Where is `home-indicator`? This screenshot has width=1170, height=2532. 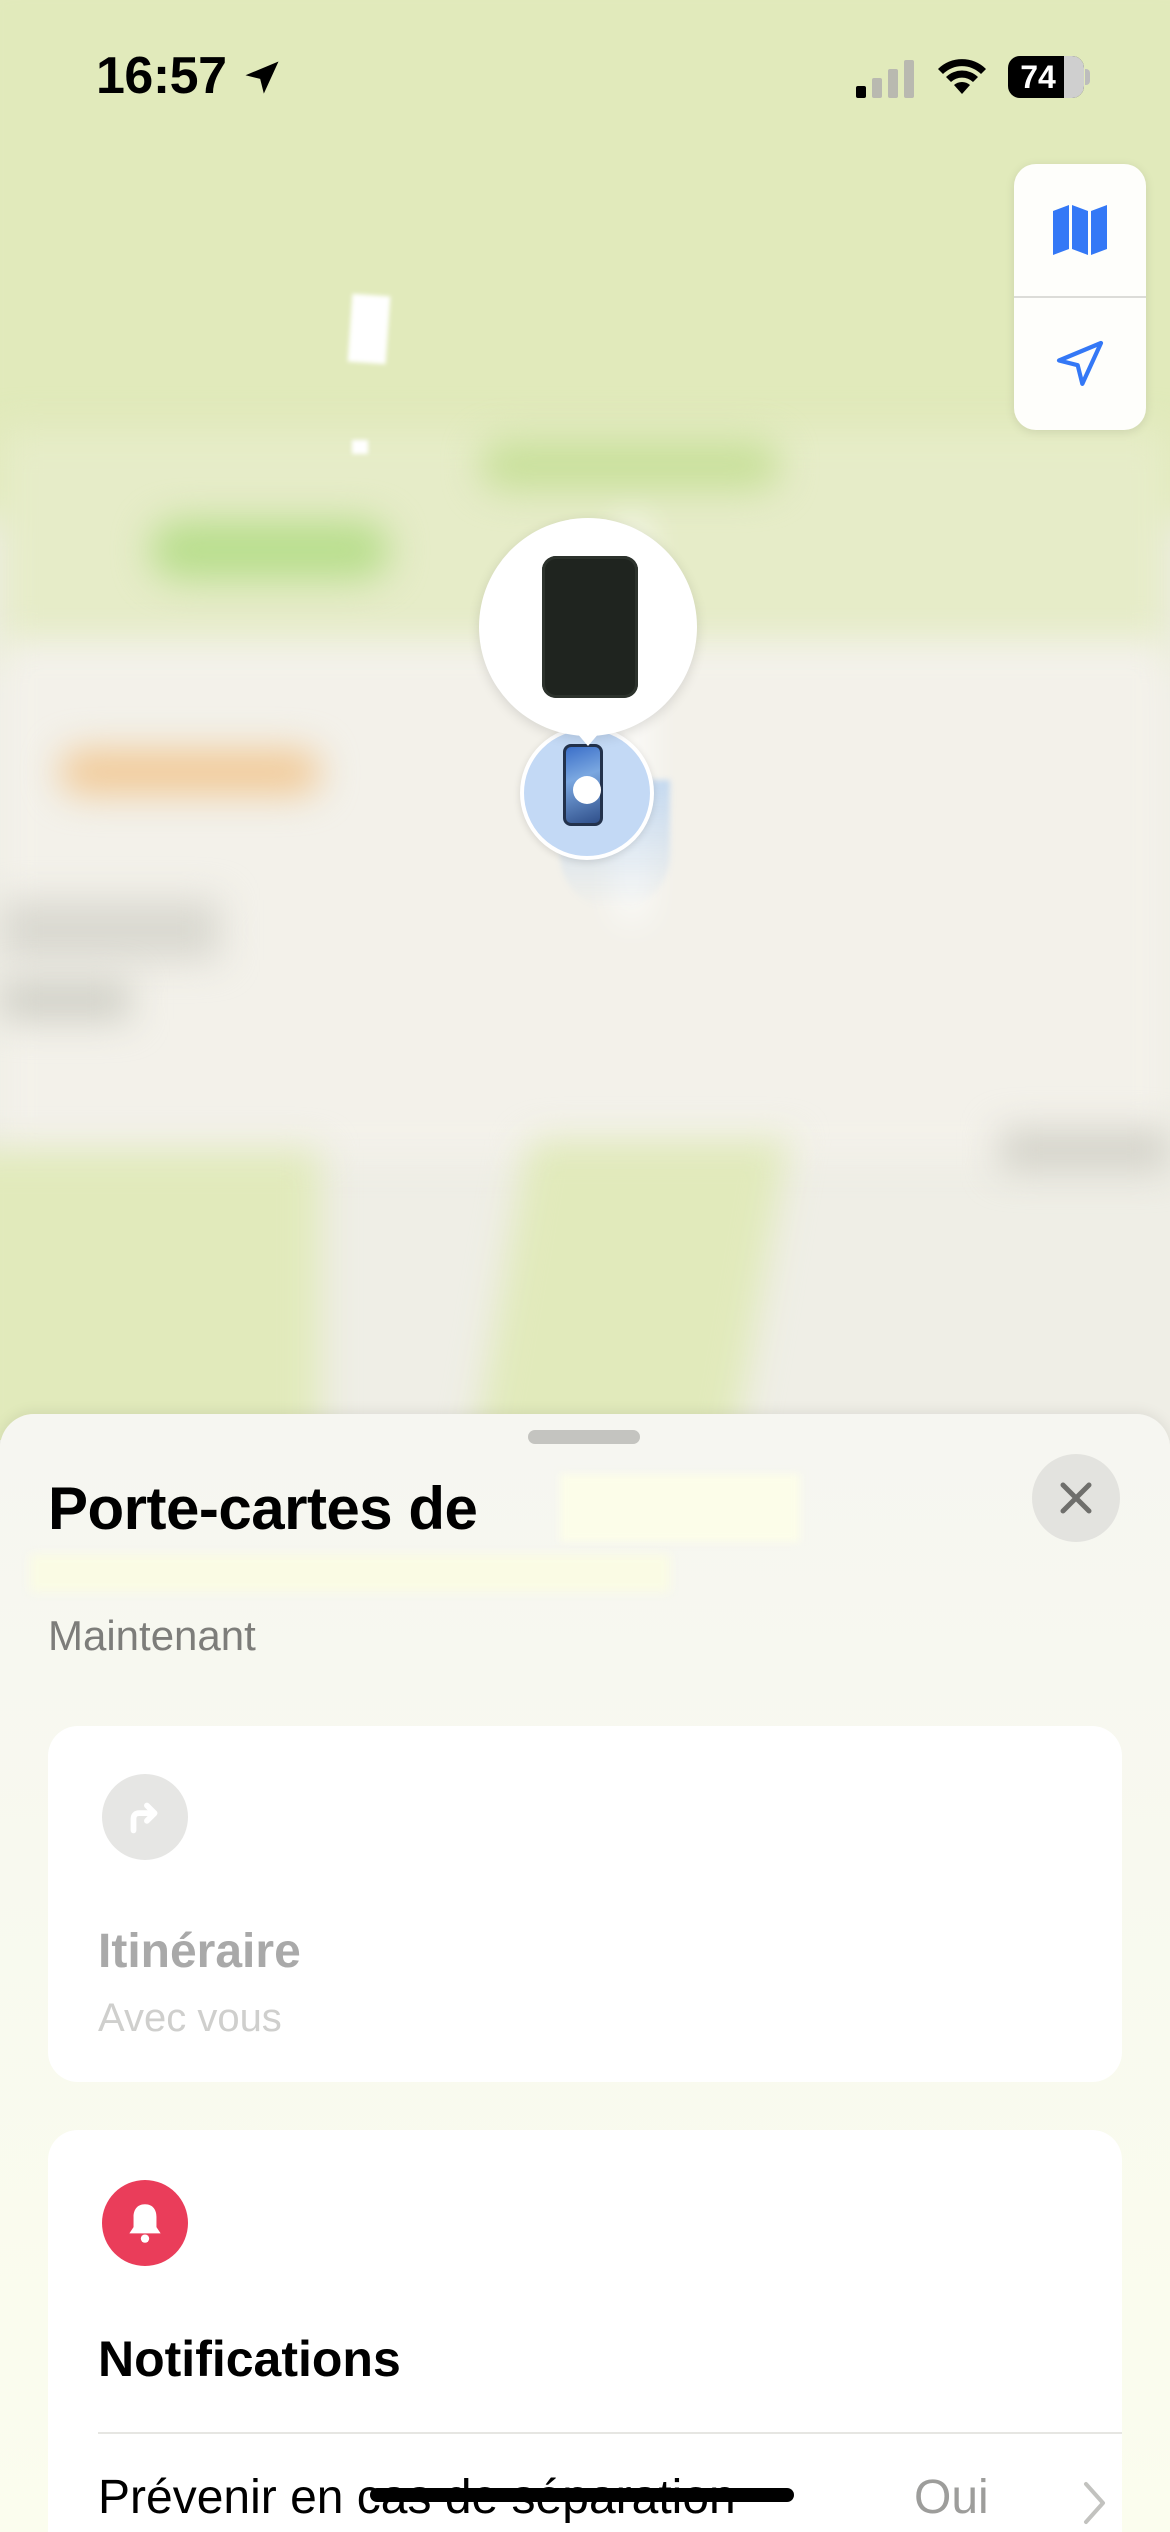
home-indicator is located at coordinates (582, 2495).